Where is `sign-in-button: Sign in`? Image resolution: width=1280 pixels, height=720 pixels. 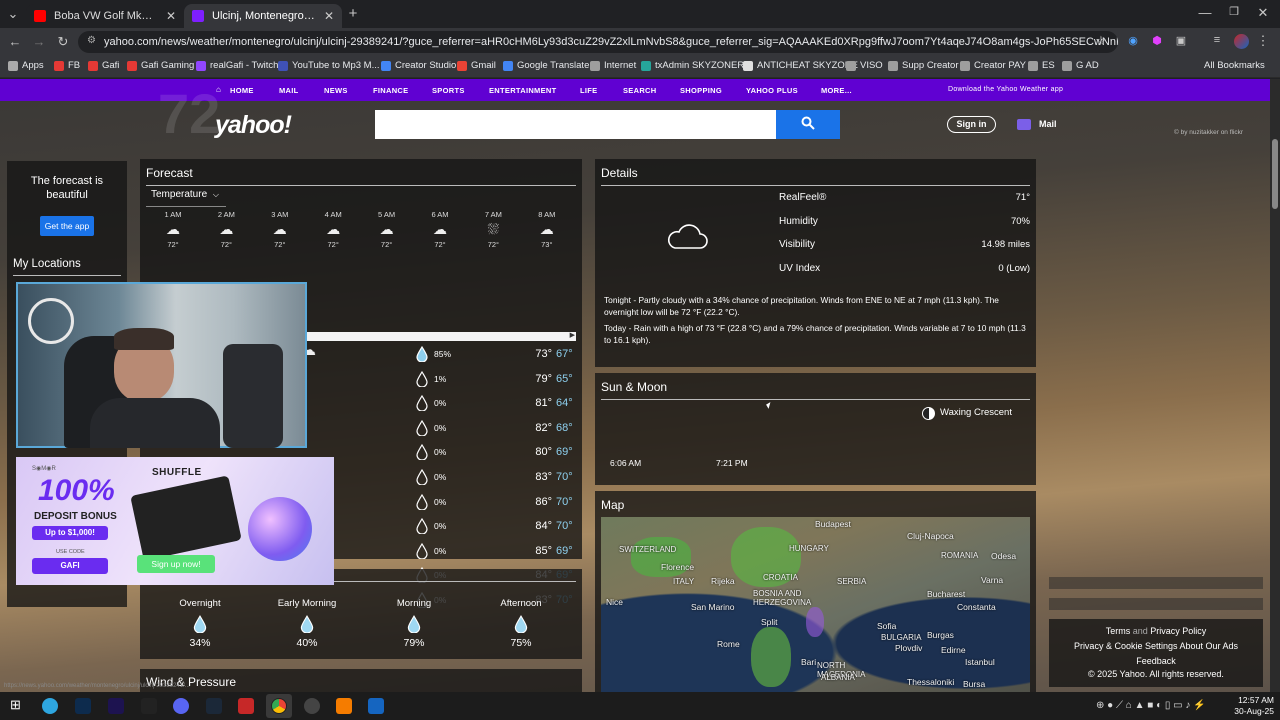 sign-in-button: Sign in is located at coordinates (971, 124).